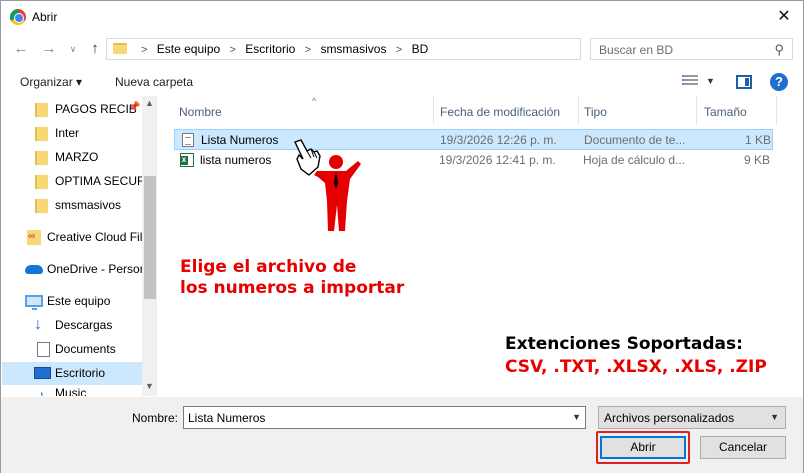 The height and width of the screenshot is (473, 804). I want to click on forward-arrow-icon: →, so click(49, 49).